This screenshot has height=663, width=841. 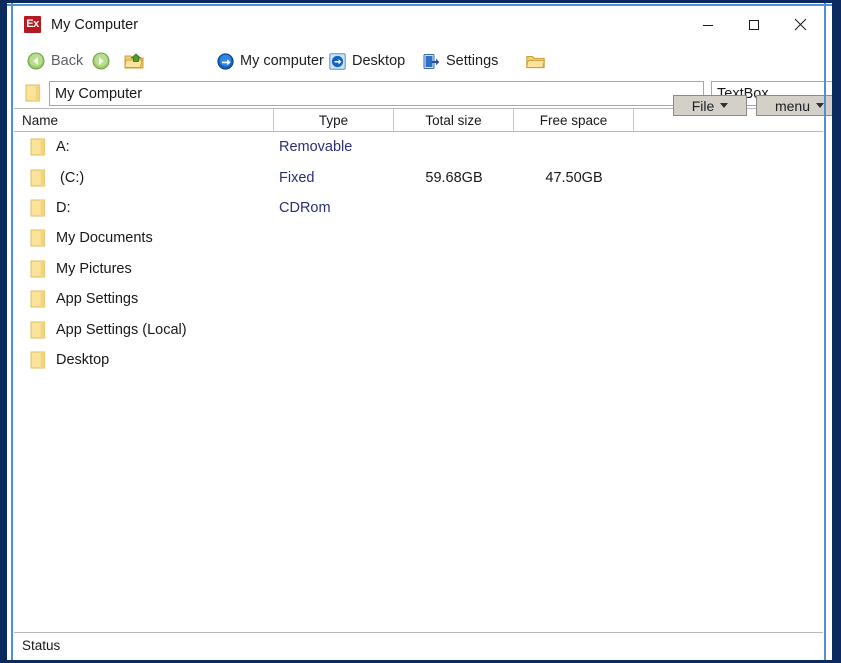 What do you see at coordinates (379, 61) in the screenshot?
I see `desktop-button-label: Desktop` at bounding box center [379, 61].